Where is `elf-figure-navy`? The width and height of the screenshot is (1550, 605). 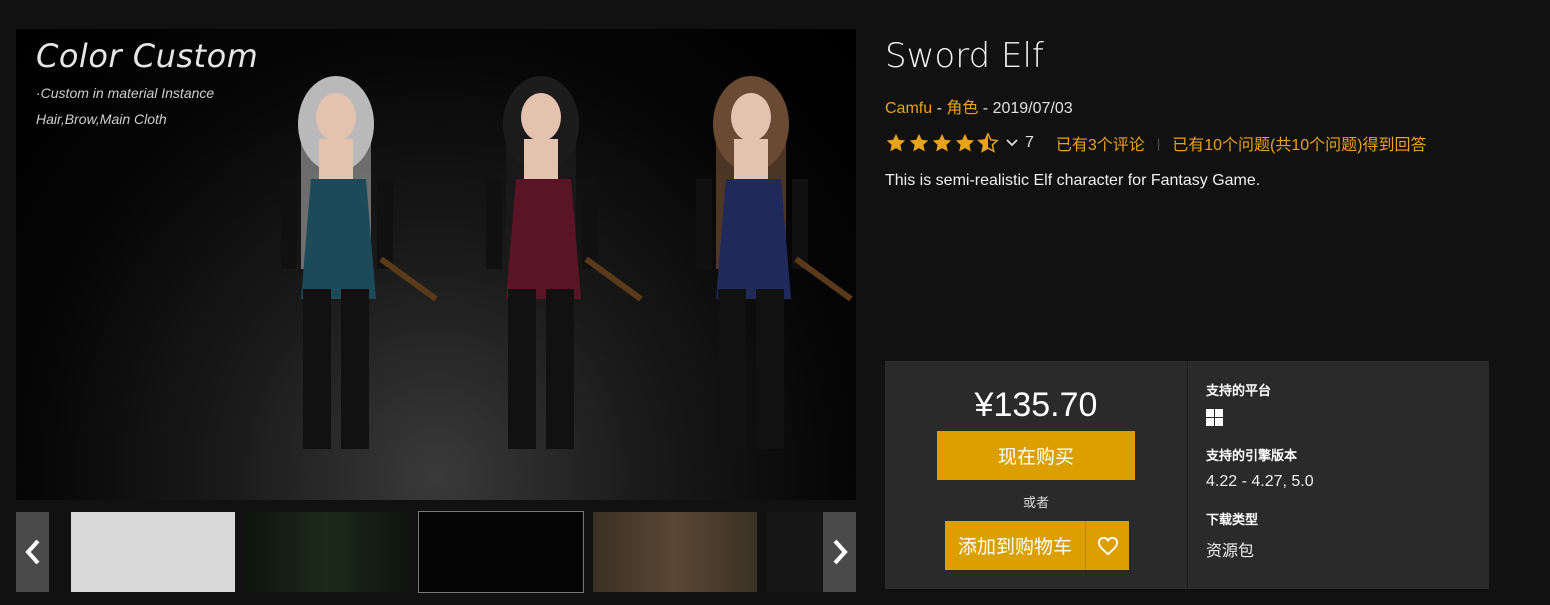
elf-figure-navy is located at coordinates (774, 262).